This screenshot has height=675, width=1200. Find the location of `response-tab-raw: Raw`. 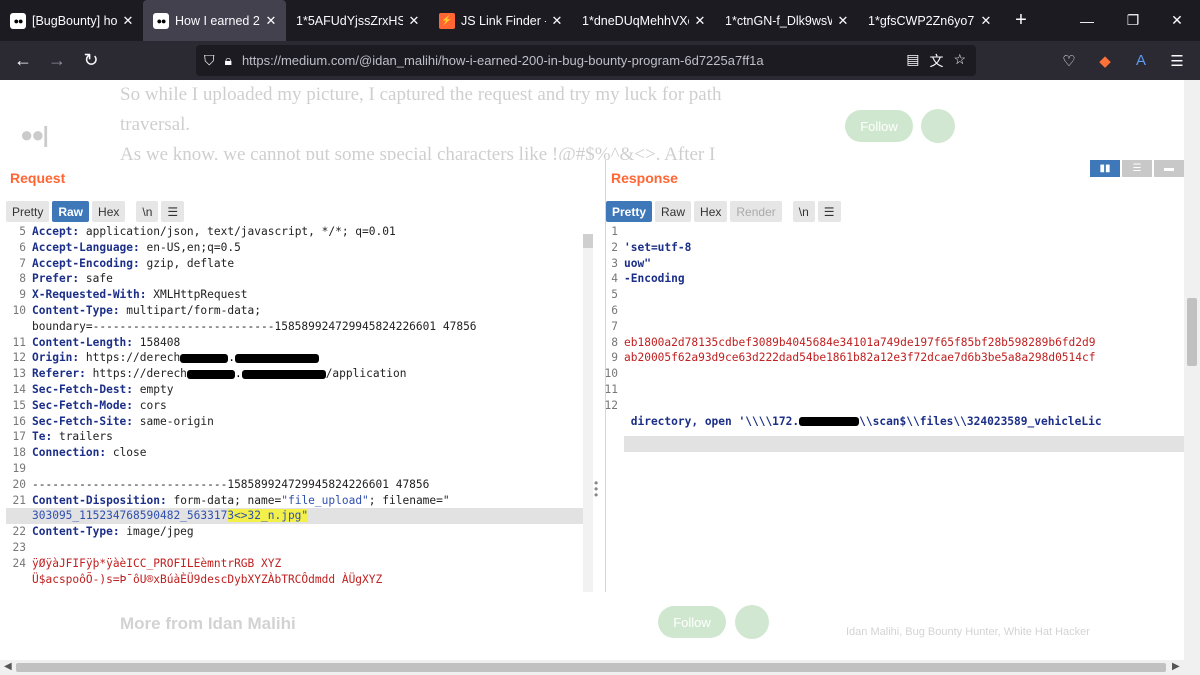

response-tab-raw: Raw is located at coordinates (673, 211).